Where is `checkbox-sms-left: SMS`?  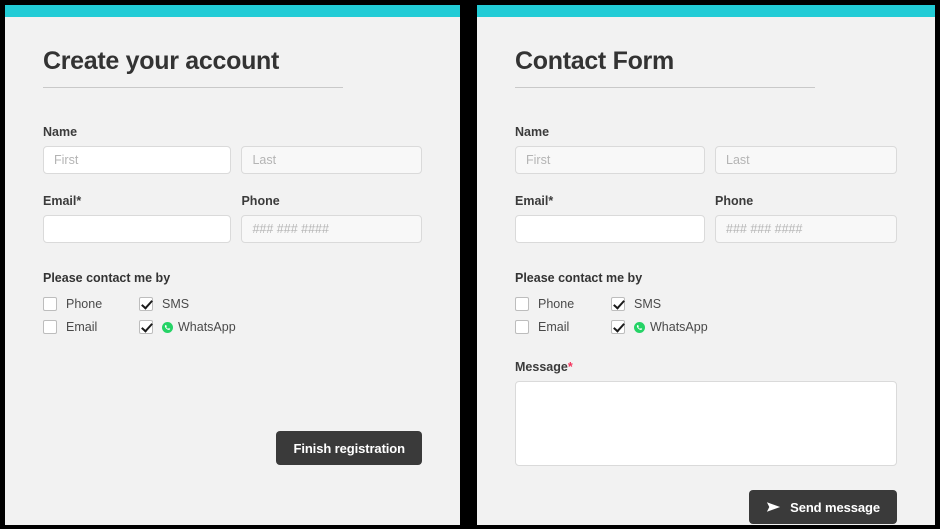 checkbox-sms-left: SMS is located at coordinates (280, 304).